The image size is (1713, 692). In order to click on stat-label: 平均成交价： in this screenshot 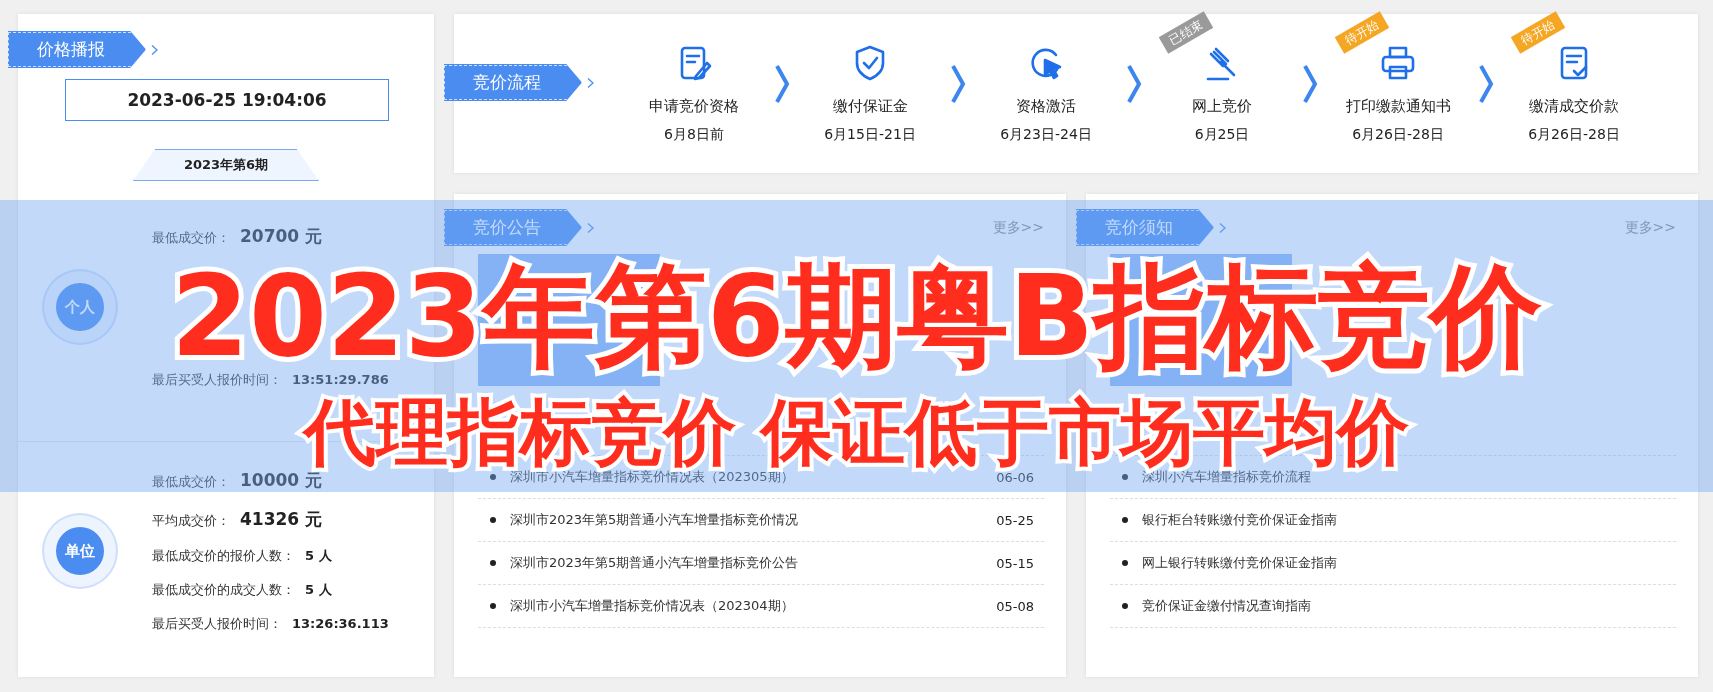, I will do `click(191, 521)`.